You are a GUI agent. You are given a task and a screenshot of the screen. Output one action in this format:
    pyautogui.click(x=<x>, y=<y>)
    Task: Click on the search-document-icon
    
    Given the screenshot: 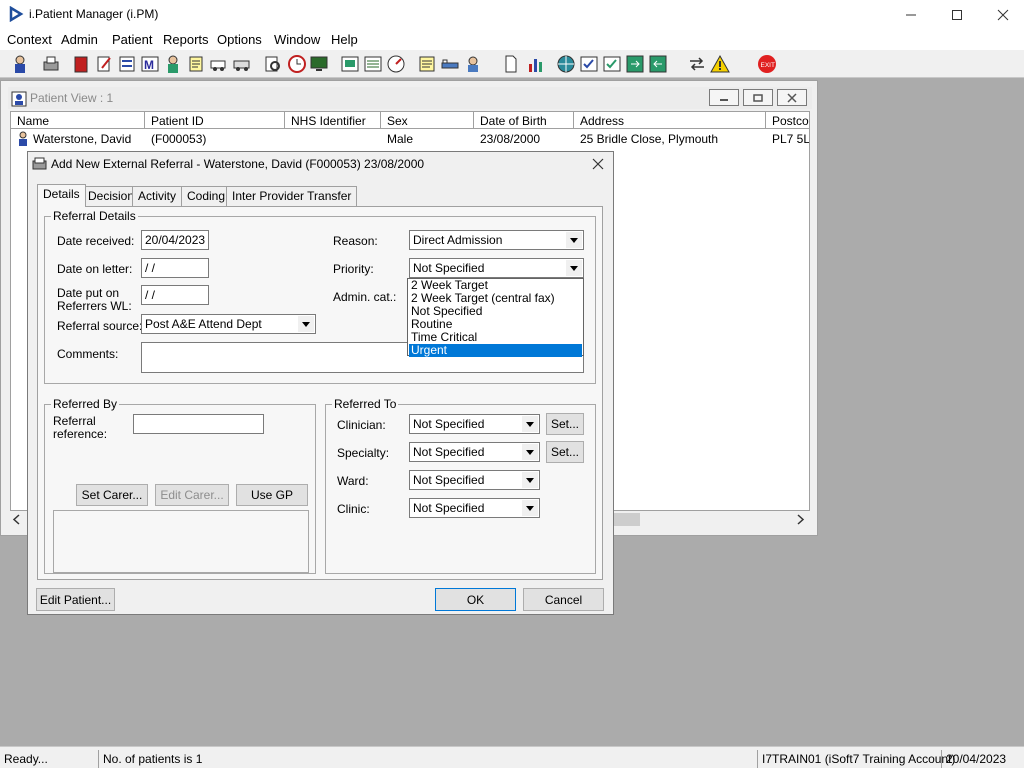 What is the action you would take?
    pyautogui.click(x=273, y=64)
    